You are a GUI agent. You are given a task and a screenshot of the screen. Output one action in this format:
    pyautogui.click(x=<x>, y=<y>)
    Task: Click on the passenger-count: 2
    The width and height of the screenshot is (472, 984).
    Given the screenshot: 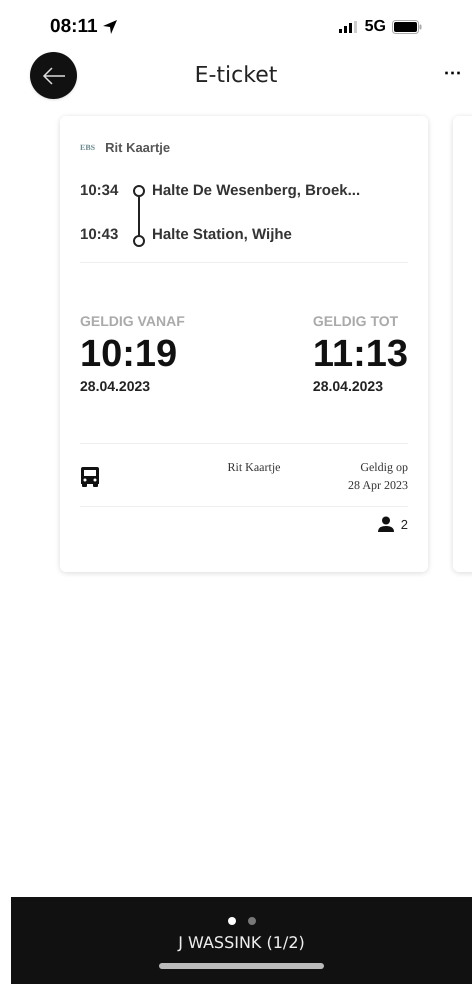 What is the action you would take?
    pyautogui.click(x=404, y=525)
    